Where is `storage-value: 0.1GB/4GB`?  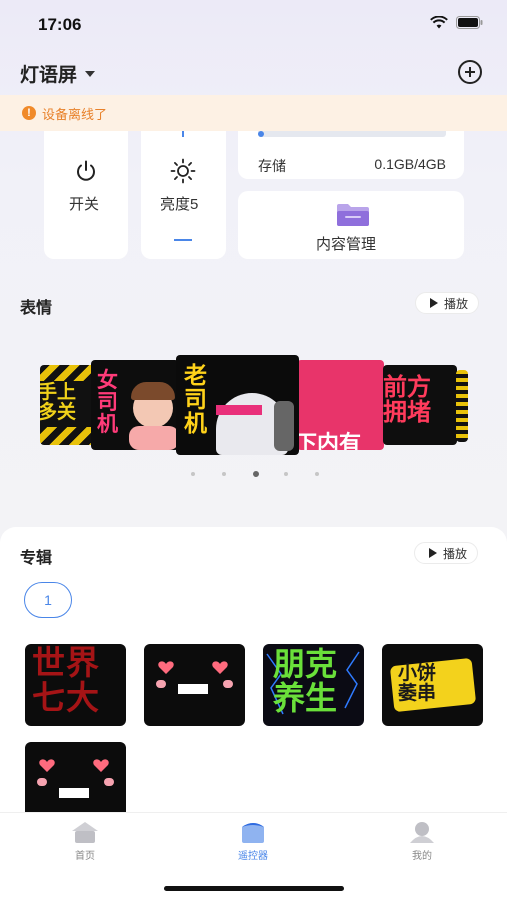
storage-value: 0.1GB/4GB is located at coordinates (410, 164).